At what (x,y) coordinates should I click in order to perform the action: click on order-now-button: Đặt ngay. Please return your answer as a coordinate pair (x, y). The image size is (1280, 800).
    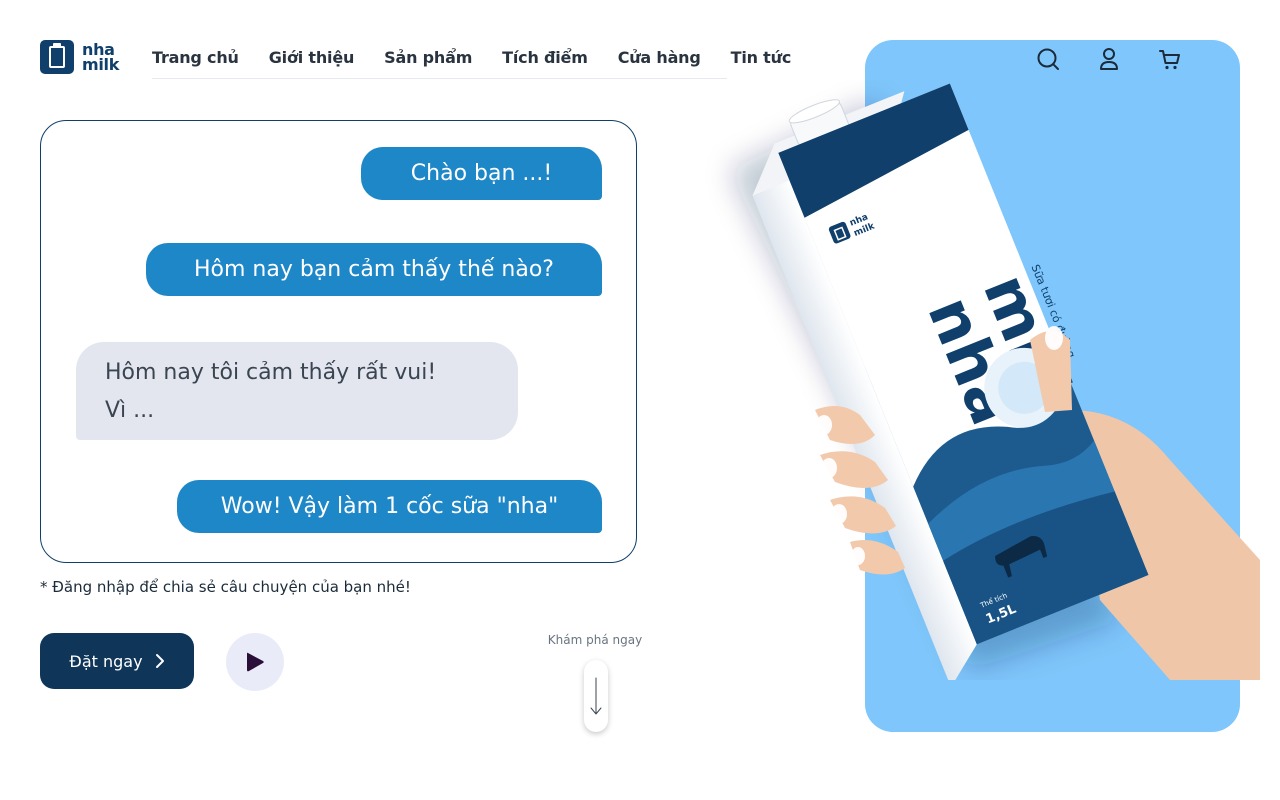
    Looking at the image, I should click on (117, 661).